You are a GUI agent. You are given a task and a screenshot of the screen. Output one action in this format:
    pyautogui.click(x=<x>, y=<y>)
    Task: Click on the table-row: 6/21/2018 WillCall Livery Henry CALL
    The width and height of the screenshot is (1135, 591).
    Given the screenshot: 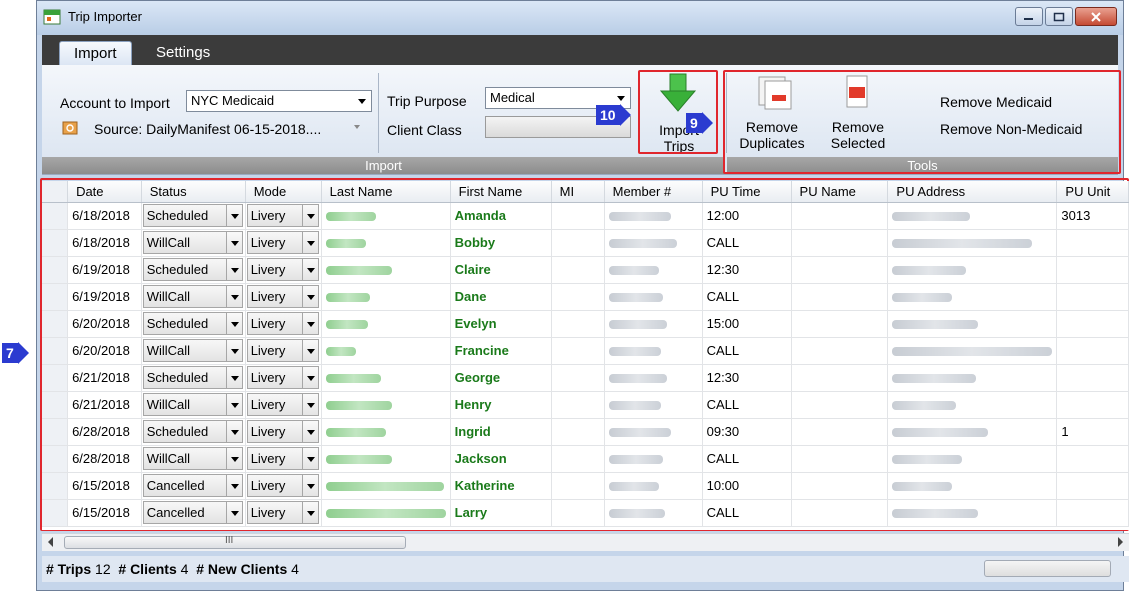 What is the action you would take?
    pyautogui.click(x=585, y=405)
    